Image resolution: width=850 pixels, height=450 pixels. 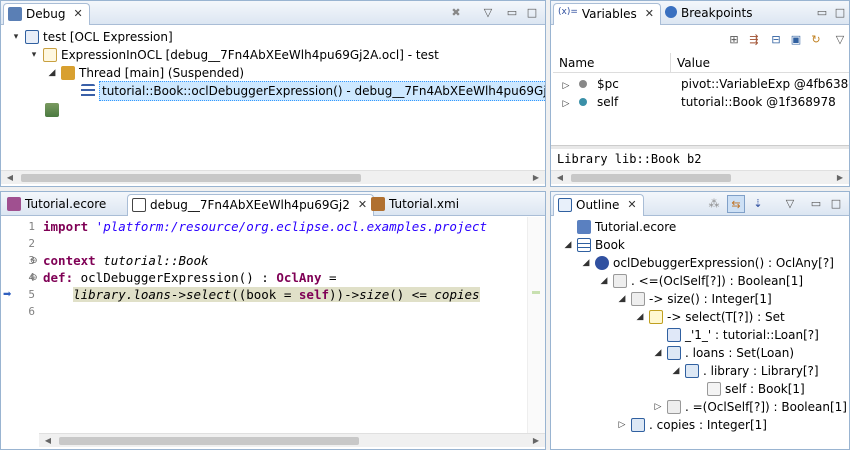 I want to click on show-logical-structure-icon: ⇶, so click(x=754, y=40).